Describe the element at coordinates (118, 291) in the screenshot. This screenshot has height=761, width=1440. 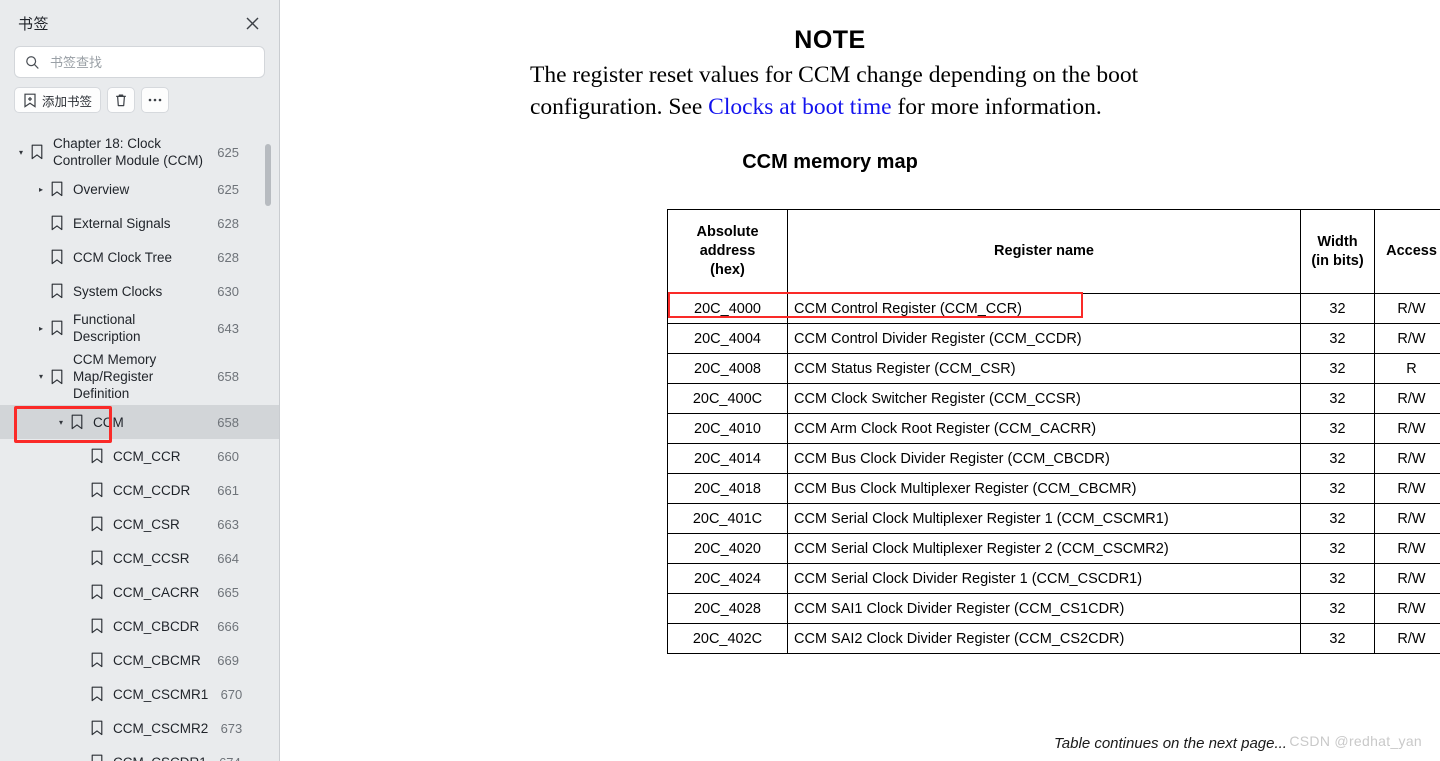
I see `bookmark-item-label: System Clocks` at that location.